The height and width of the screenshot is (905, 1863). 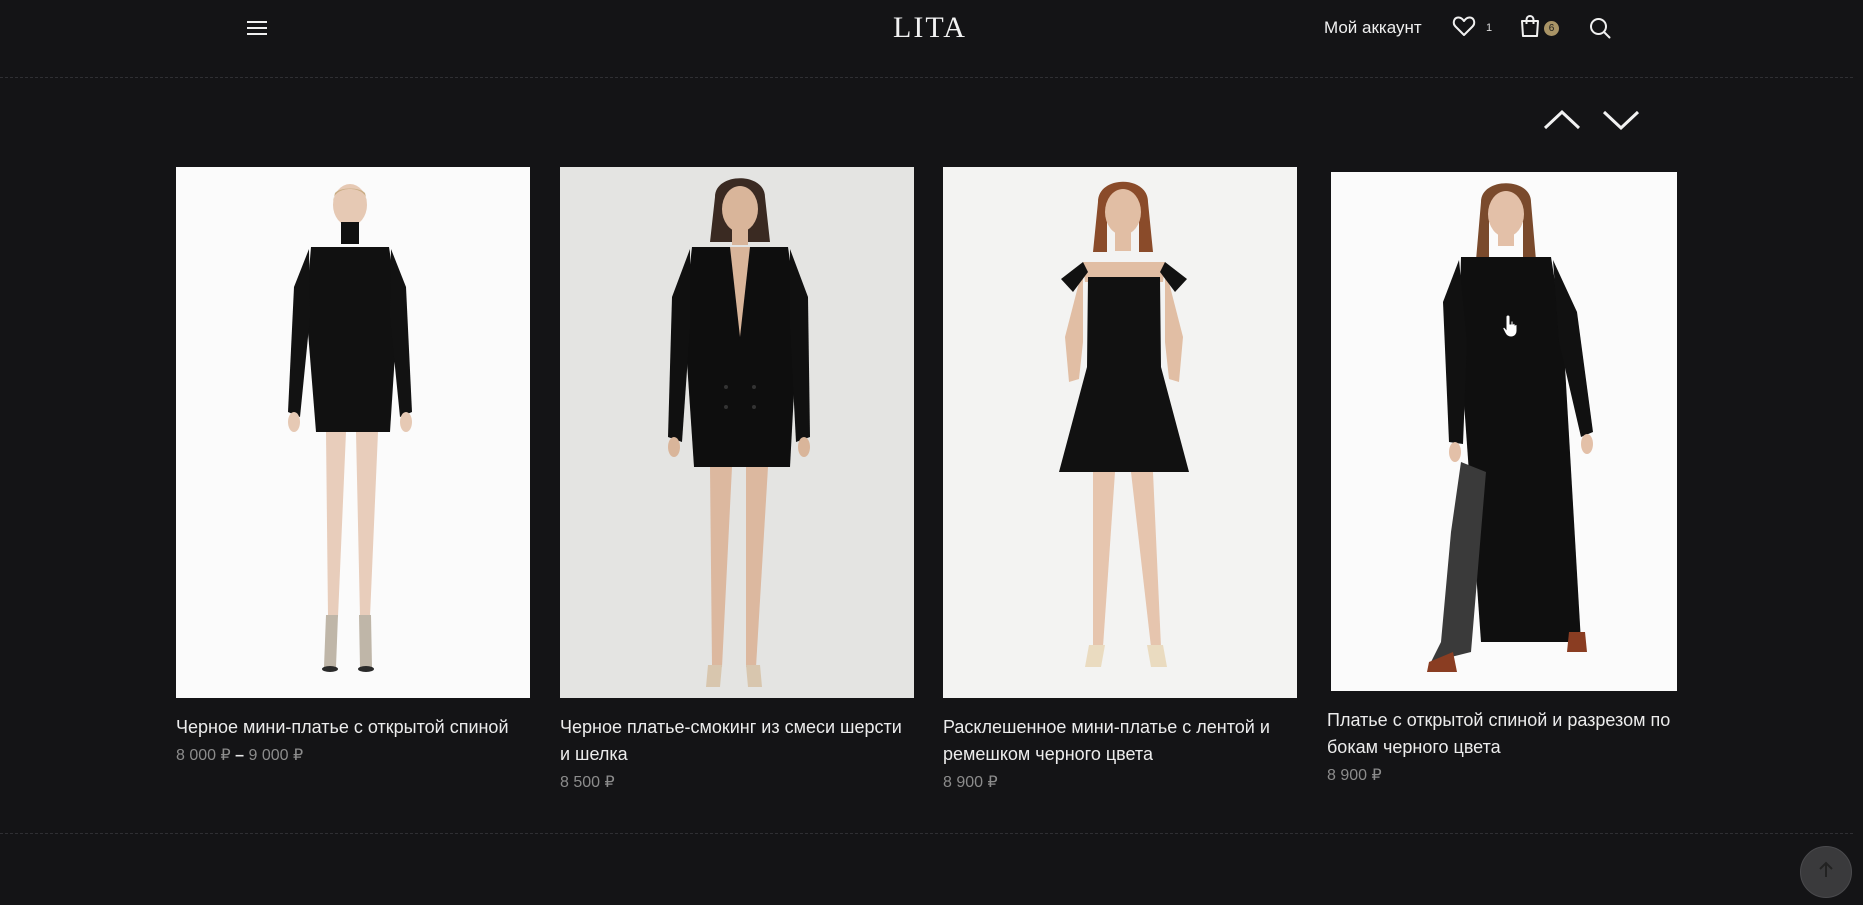 What do you see at coordinates (930, 28) in the screenshot?
I see `site-logo: LITA` at bounding box center [930, 28].